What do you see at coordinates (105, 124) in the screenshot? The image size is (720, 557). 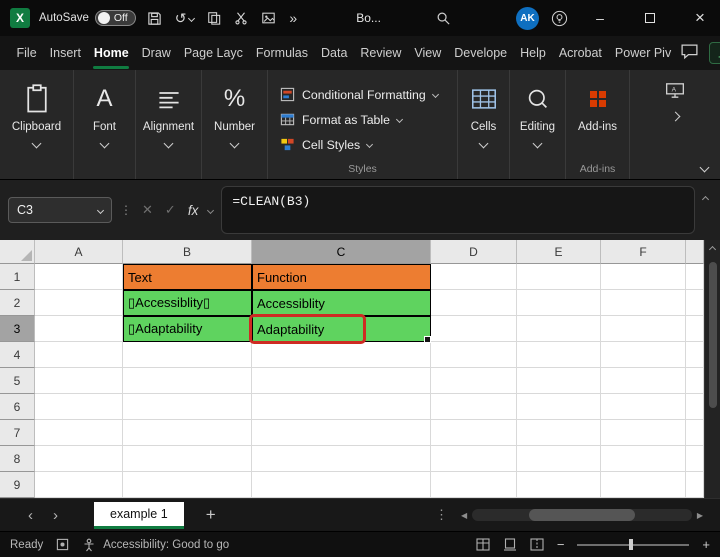 I see `ribbon-group-font: A Font` at bounding box center [105, 124].